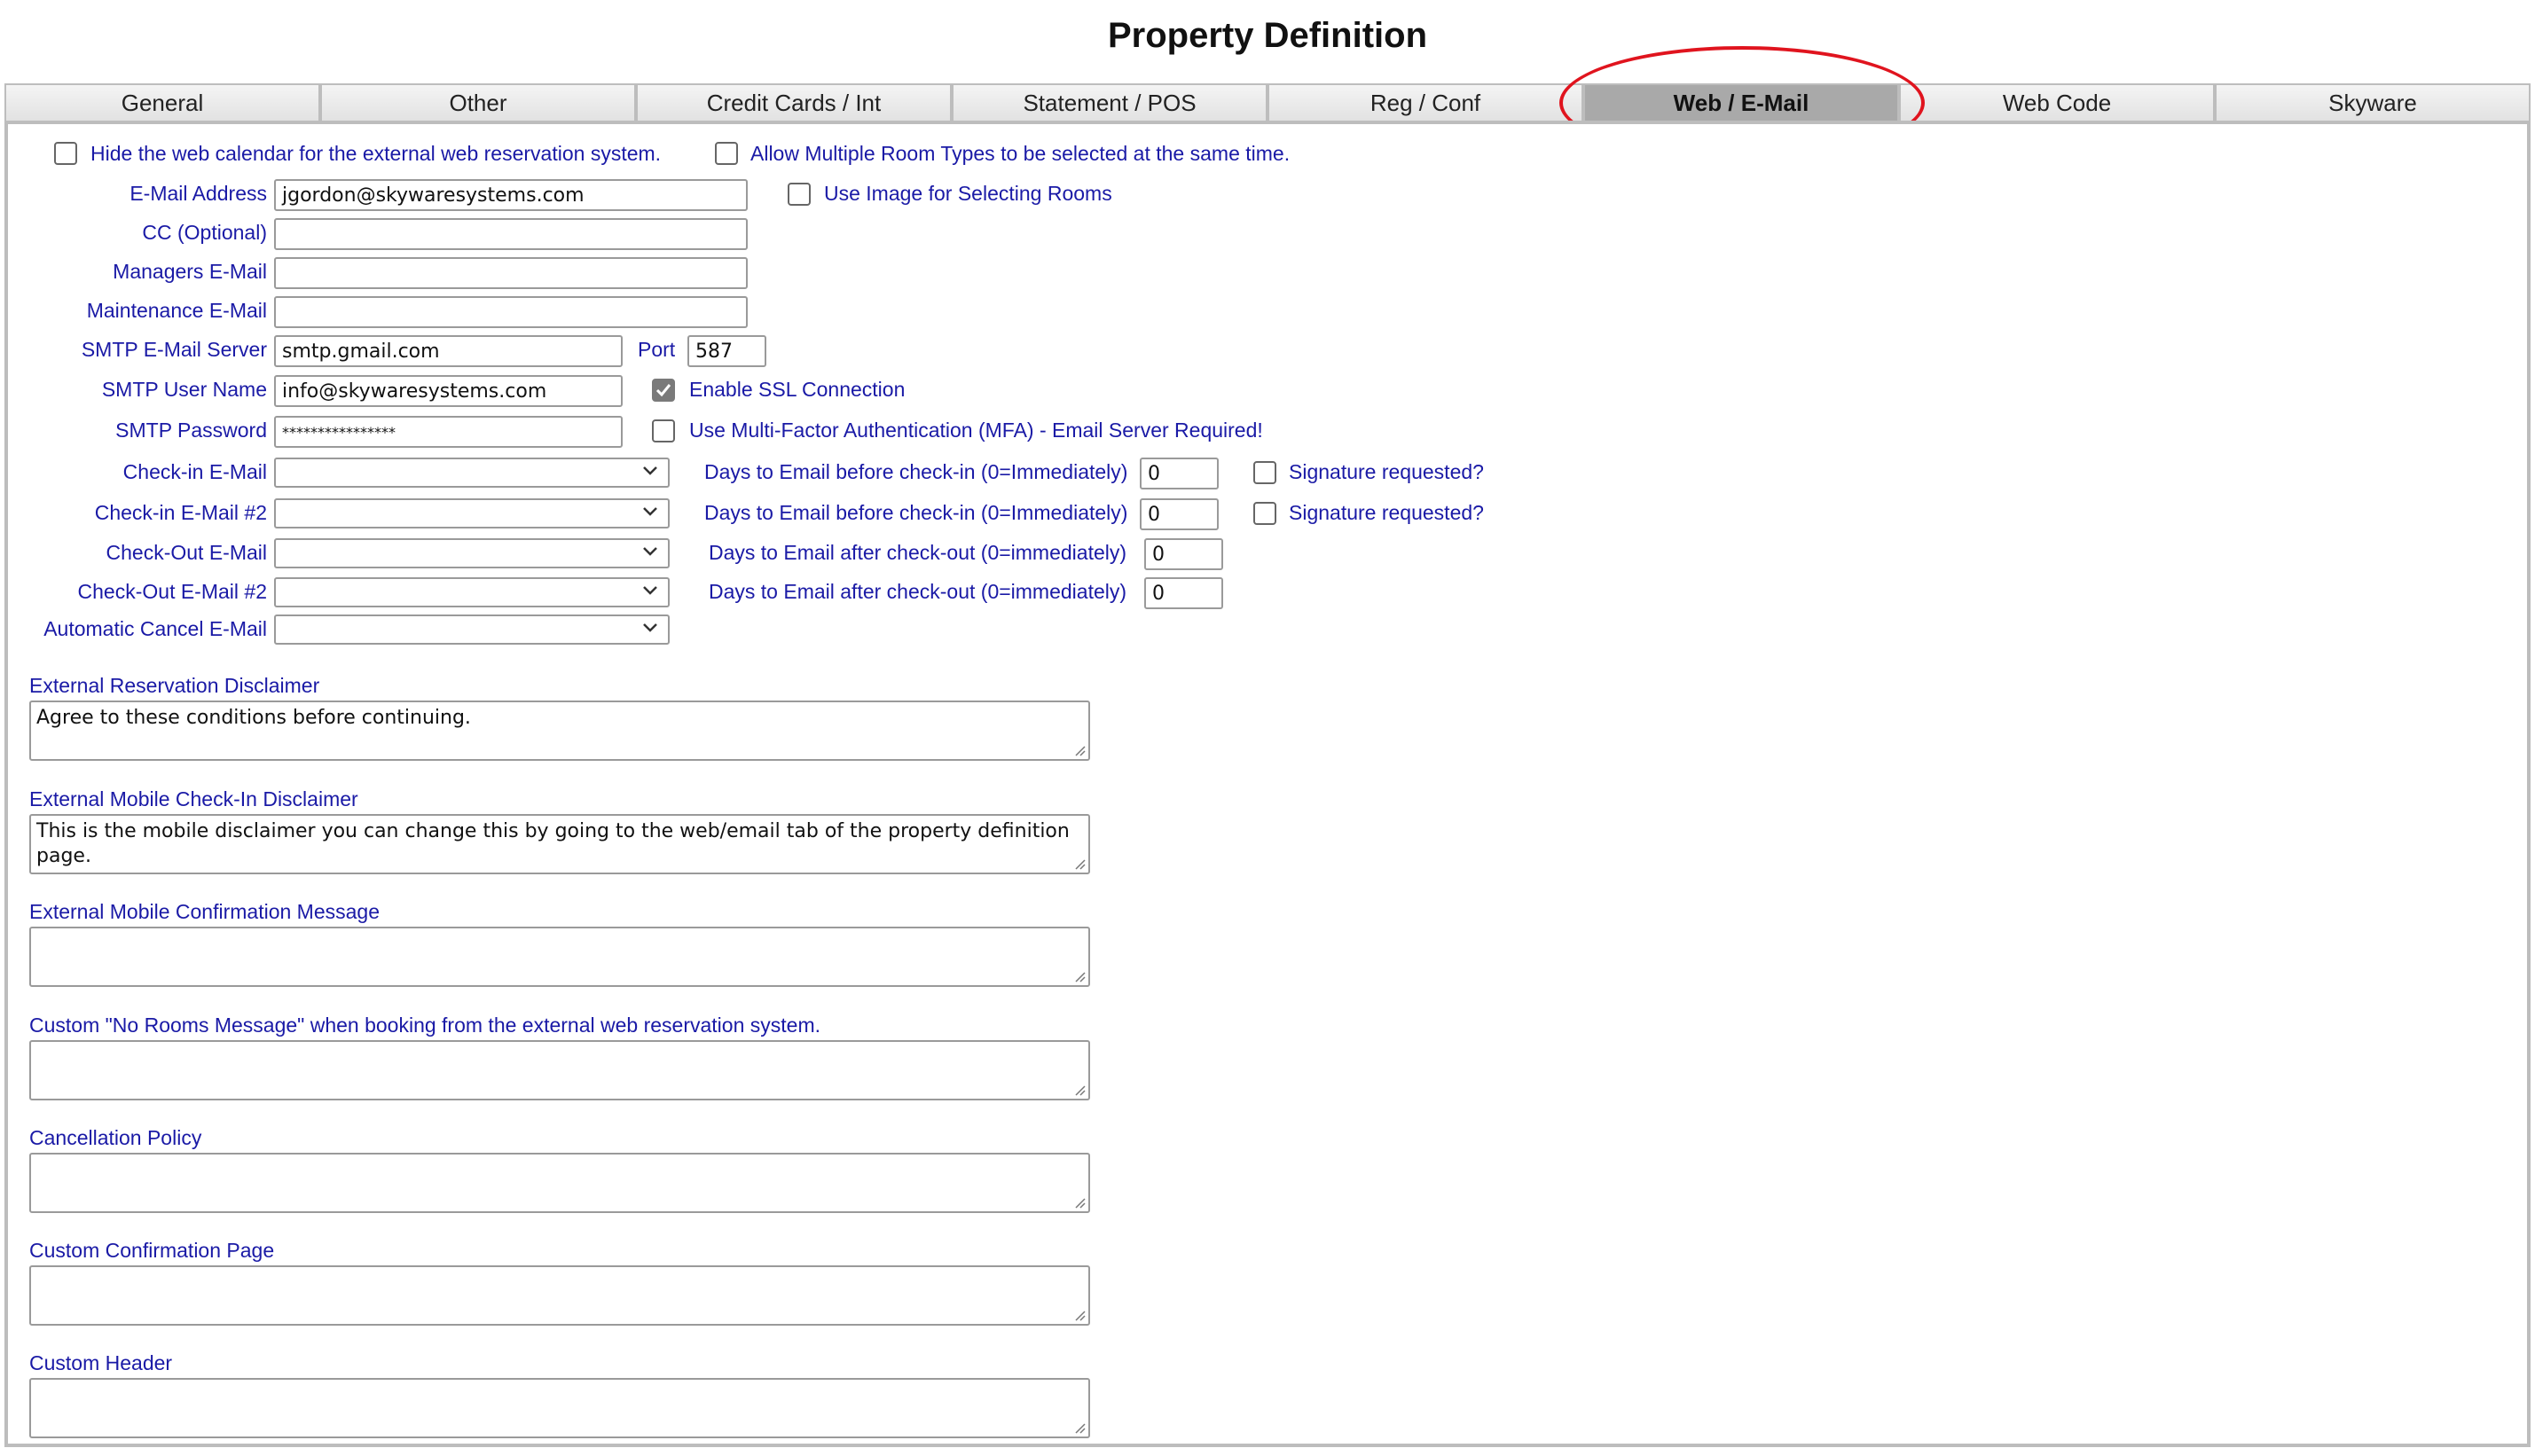  What do you see at coordinates (155, 628) in the screenshot?
I see `auto-cancel-email-label: Automatic Cancel E-Mail` at bounding box center [155, 628].